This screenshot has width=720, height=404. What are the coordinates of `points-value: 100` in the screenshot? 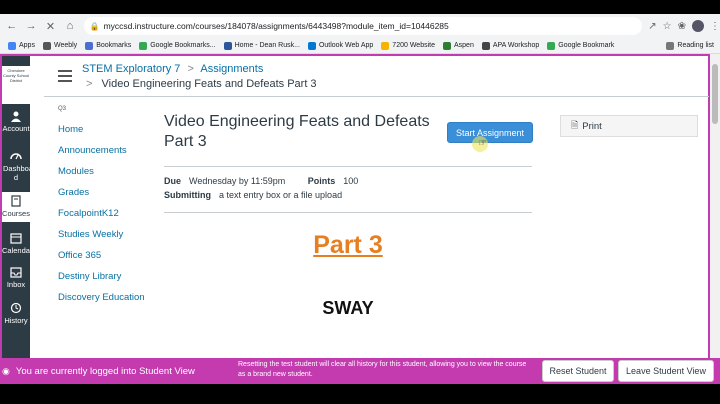 It's located at (351, 181).